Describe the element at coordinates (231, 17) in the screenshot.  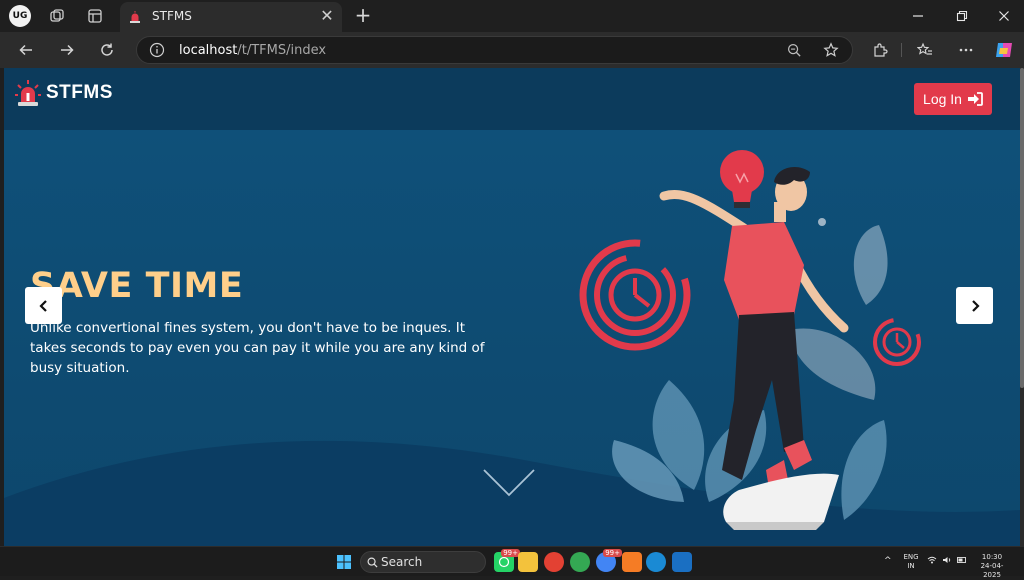
I see `browser-tab-stfms: STFMS ✕` at that location.